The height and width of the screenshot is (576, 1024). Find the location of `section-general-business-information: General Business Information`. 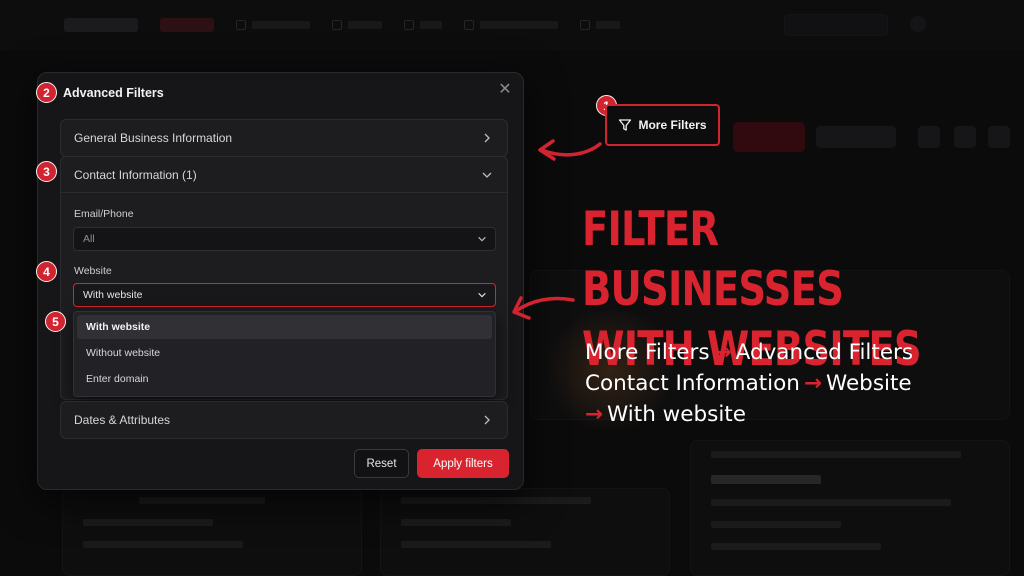

section-general-business-information: General Business Information is located at coordinates (284, 138).